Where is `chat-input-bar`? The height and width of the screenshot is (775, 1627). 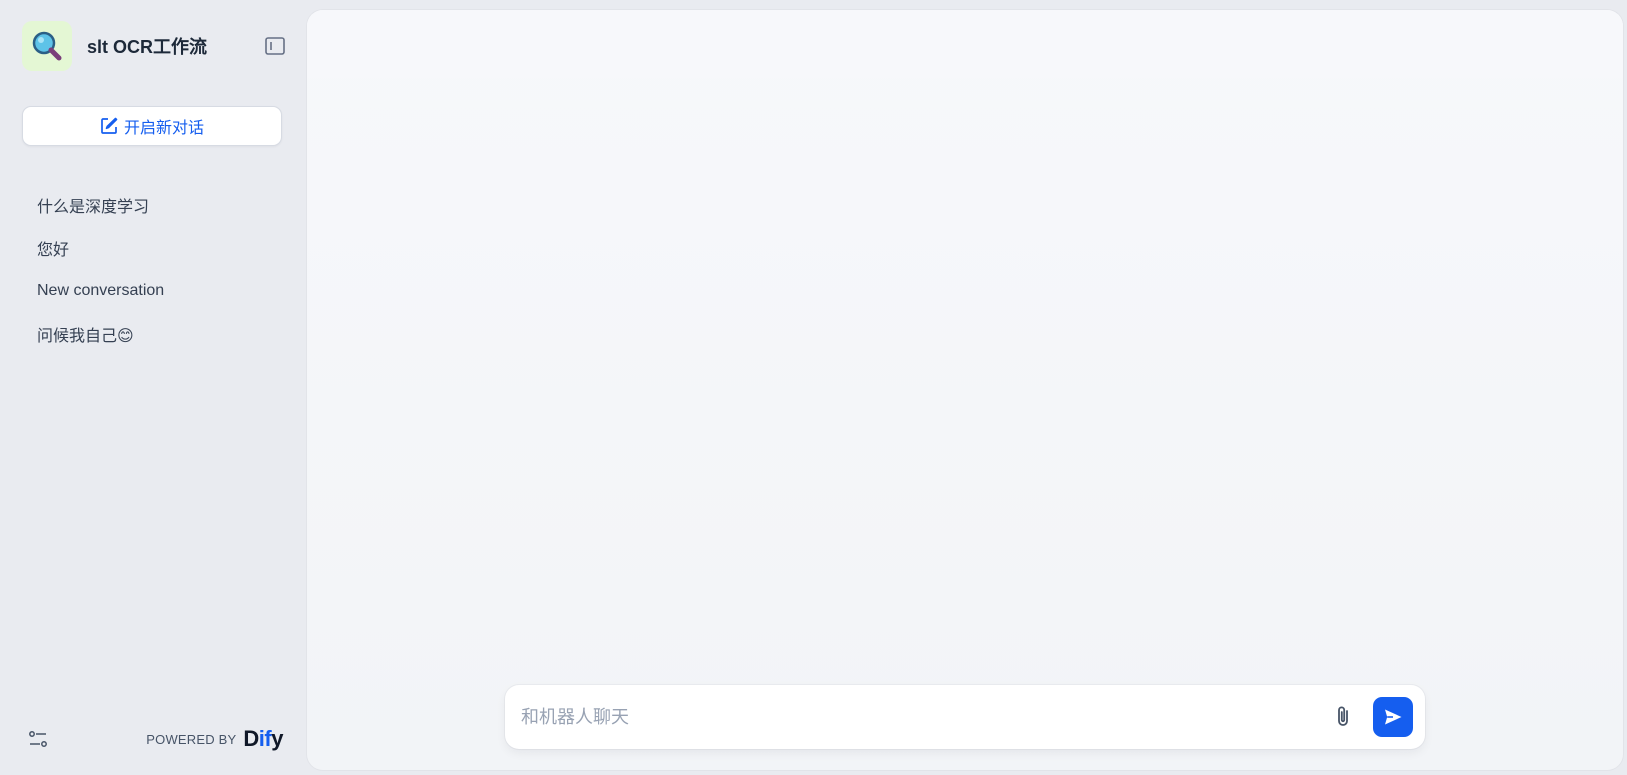 chat-input-bar is located at coordinates (965, 717).